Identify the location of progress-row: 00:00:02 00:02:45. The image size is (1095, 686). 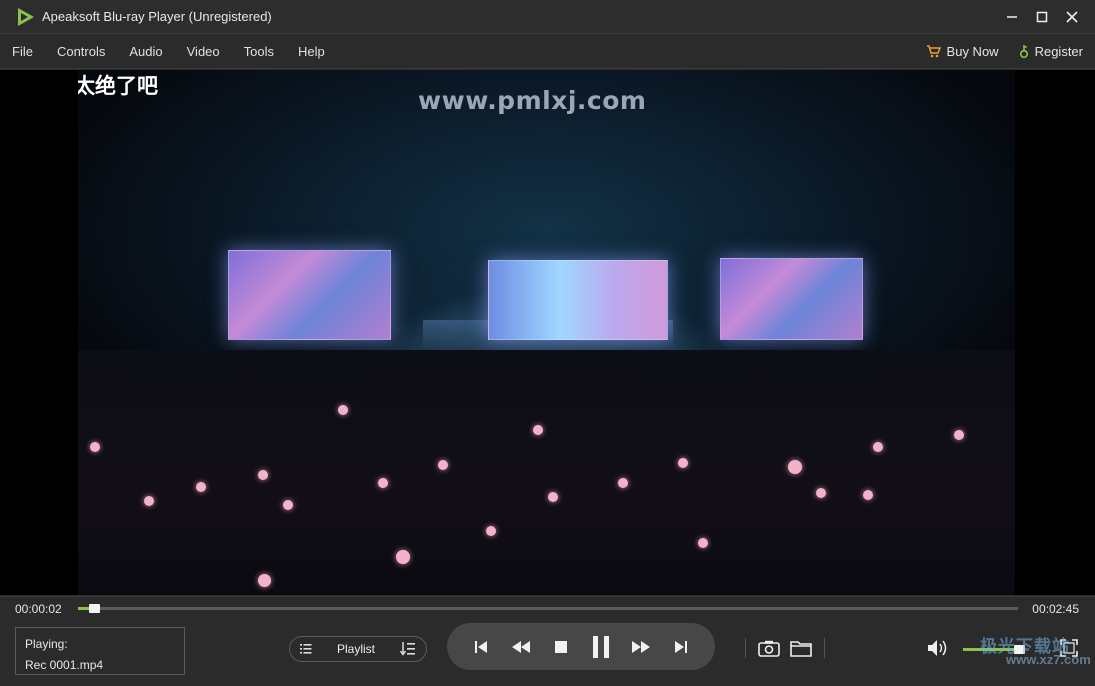
(547, 608).